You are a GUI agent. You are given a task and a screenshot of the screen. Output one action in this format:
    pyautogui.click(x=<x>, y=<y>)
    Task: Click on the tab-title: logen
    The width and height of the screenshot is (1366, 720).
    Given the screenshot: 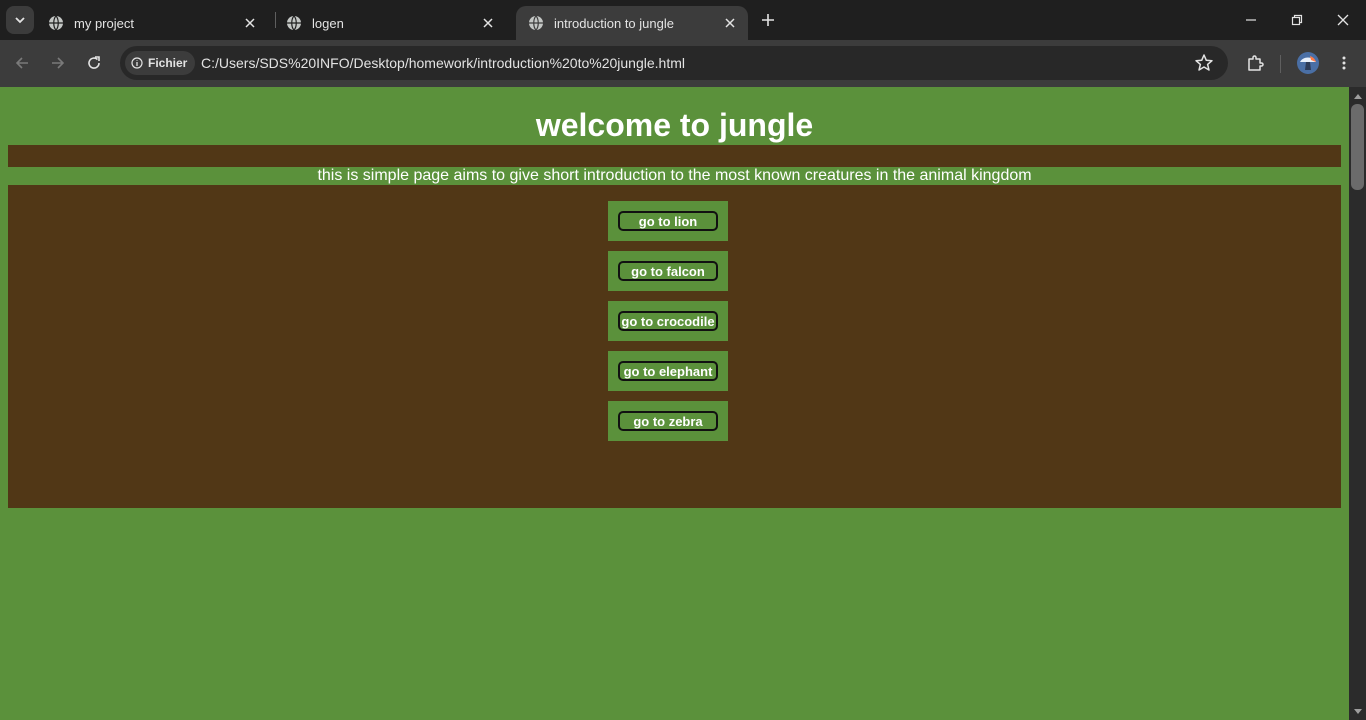 What is the action you would take?
    pyautogui.click(x=328, y=23)
    